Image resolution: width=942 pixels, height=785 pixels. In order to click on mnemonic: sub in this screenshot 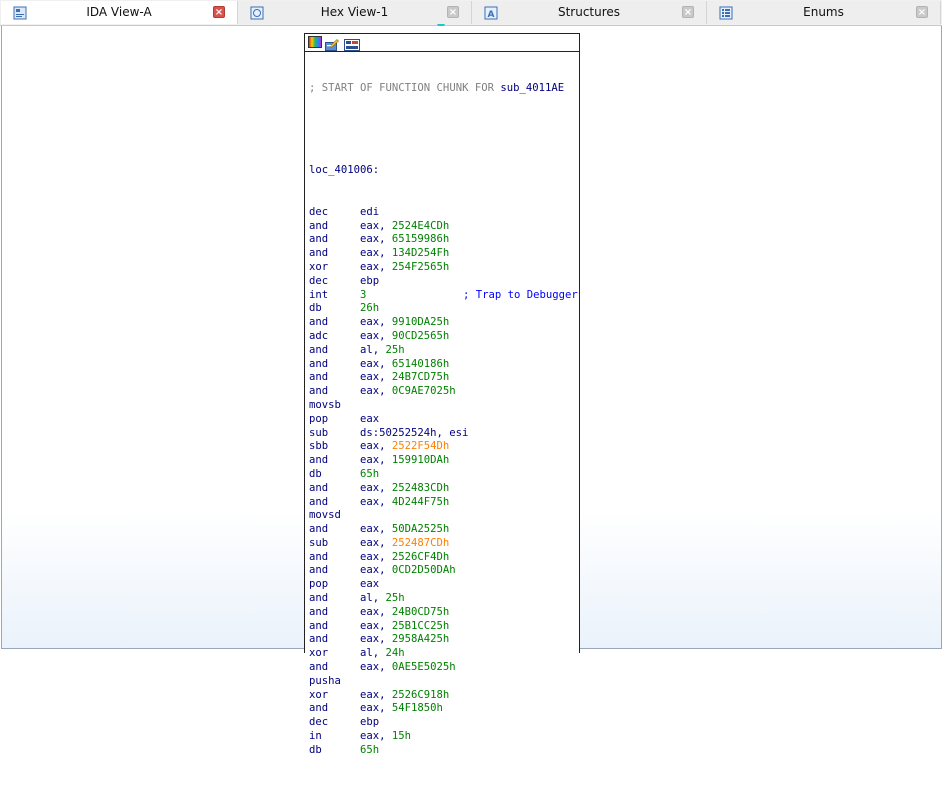, I will do `click(319, 542)`.